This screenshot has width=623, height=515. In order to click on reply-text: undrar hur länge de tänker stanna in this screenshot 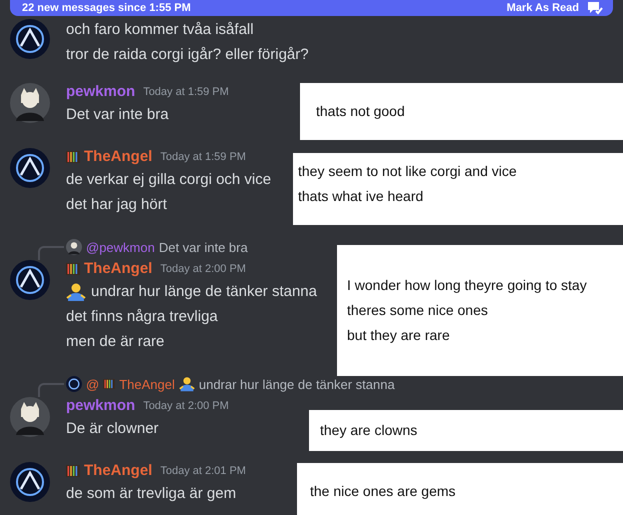, I will do `click(296, 384)`.